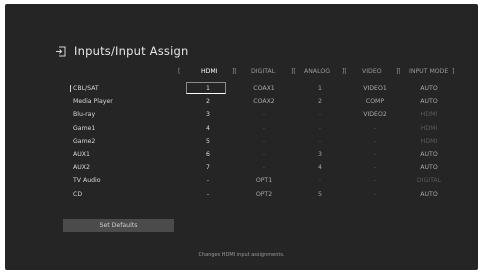 The width and height of the screenshot is (485, 275). I want to click on cell-input-mode: DIGITAL, so click(429, 181).